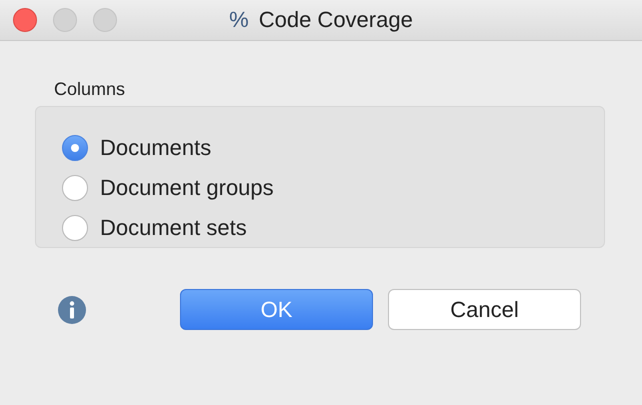 The width and height of the screenshot is (642, 405). Describe the element at coordinates (335, 20) in the screenshot. I see `window-title: Code Coverage` at that location.